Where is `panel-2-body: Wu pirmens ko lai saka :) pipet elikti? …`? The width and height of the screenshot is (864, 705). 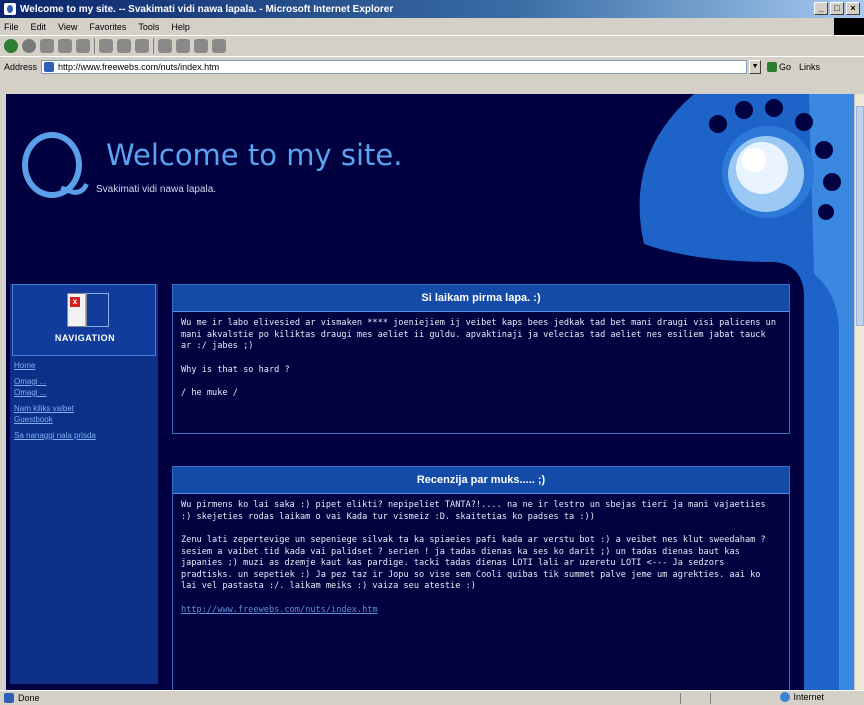 panel-2-body: Wu pirmens ko lai saka :) pipet elikti? … is located at coordinates (481, 558).